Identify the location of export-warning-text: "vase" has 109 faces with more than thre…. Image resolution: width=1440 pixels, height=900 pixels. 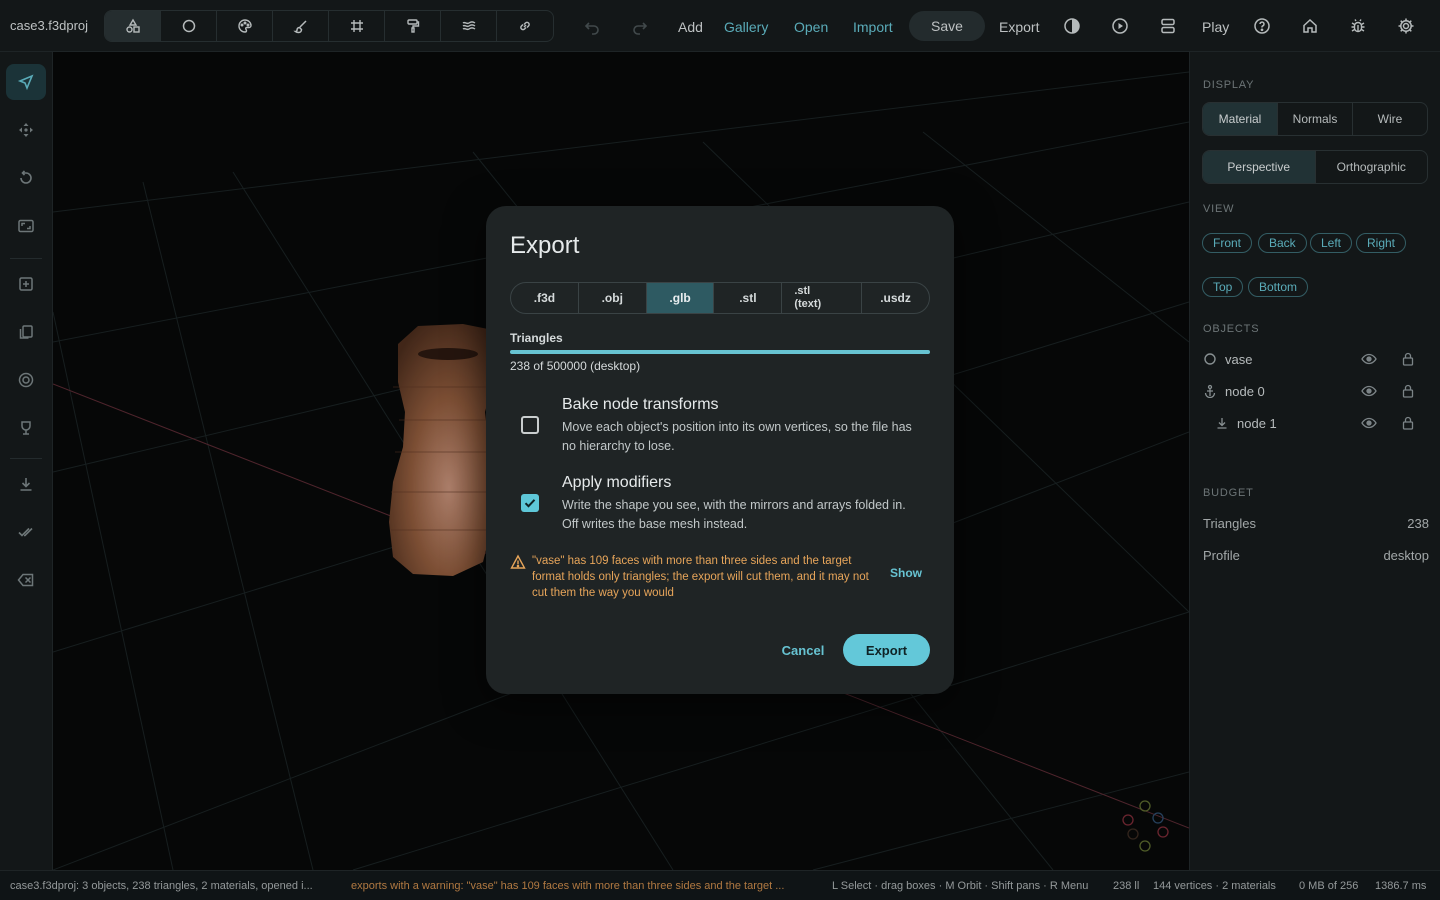
(700, 577).